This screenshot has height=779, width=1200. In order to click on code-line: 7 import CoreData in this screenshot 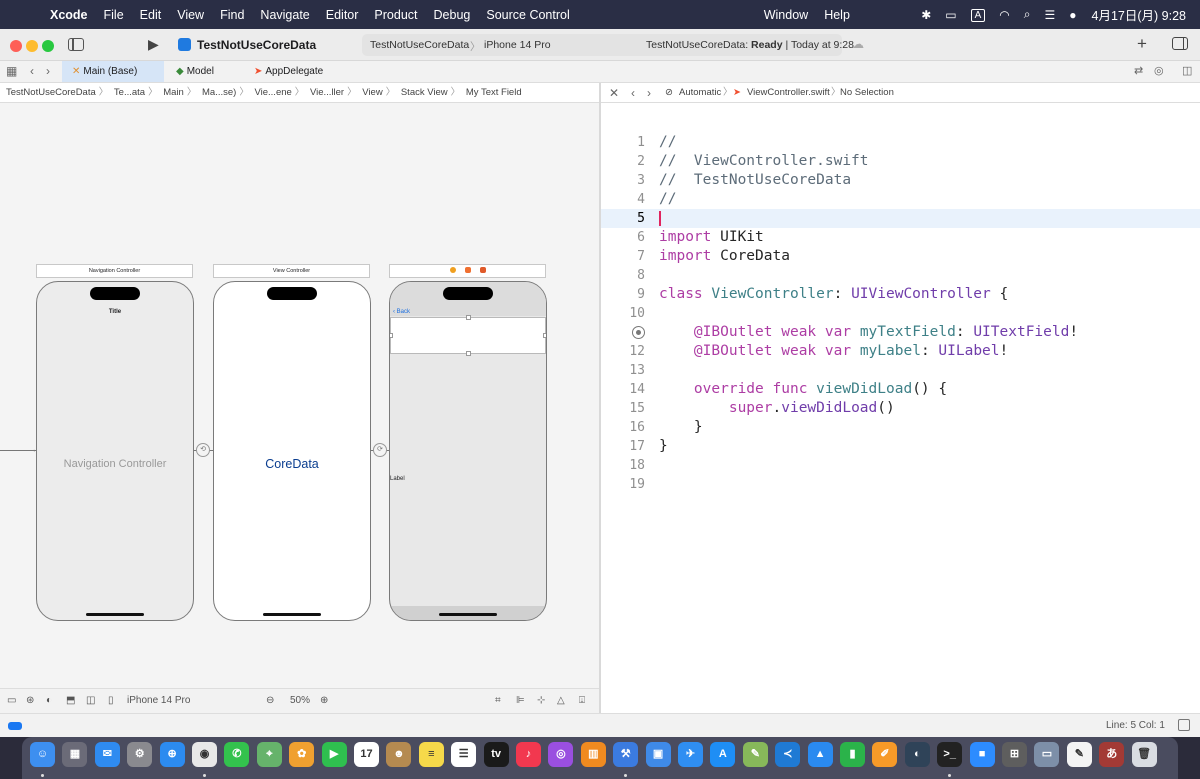, I will do `click(900, 256)`.